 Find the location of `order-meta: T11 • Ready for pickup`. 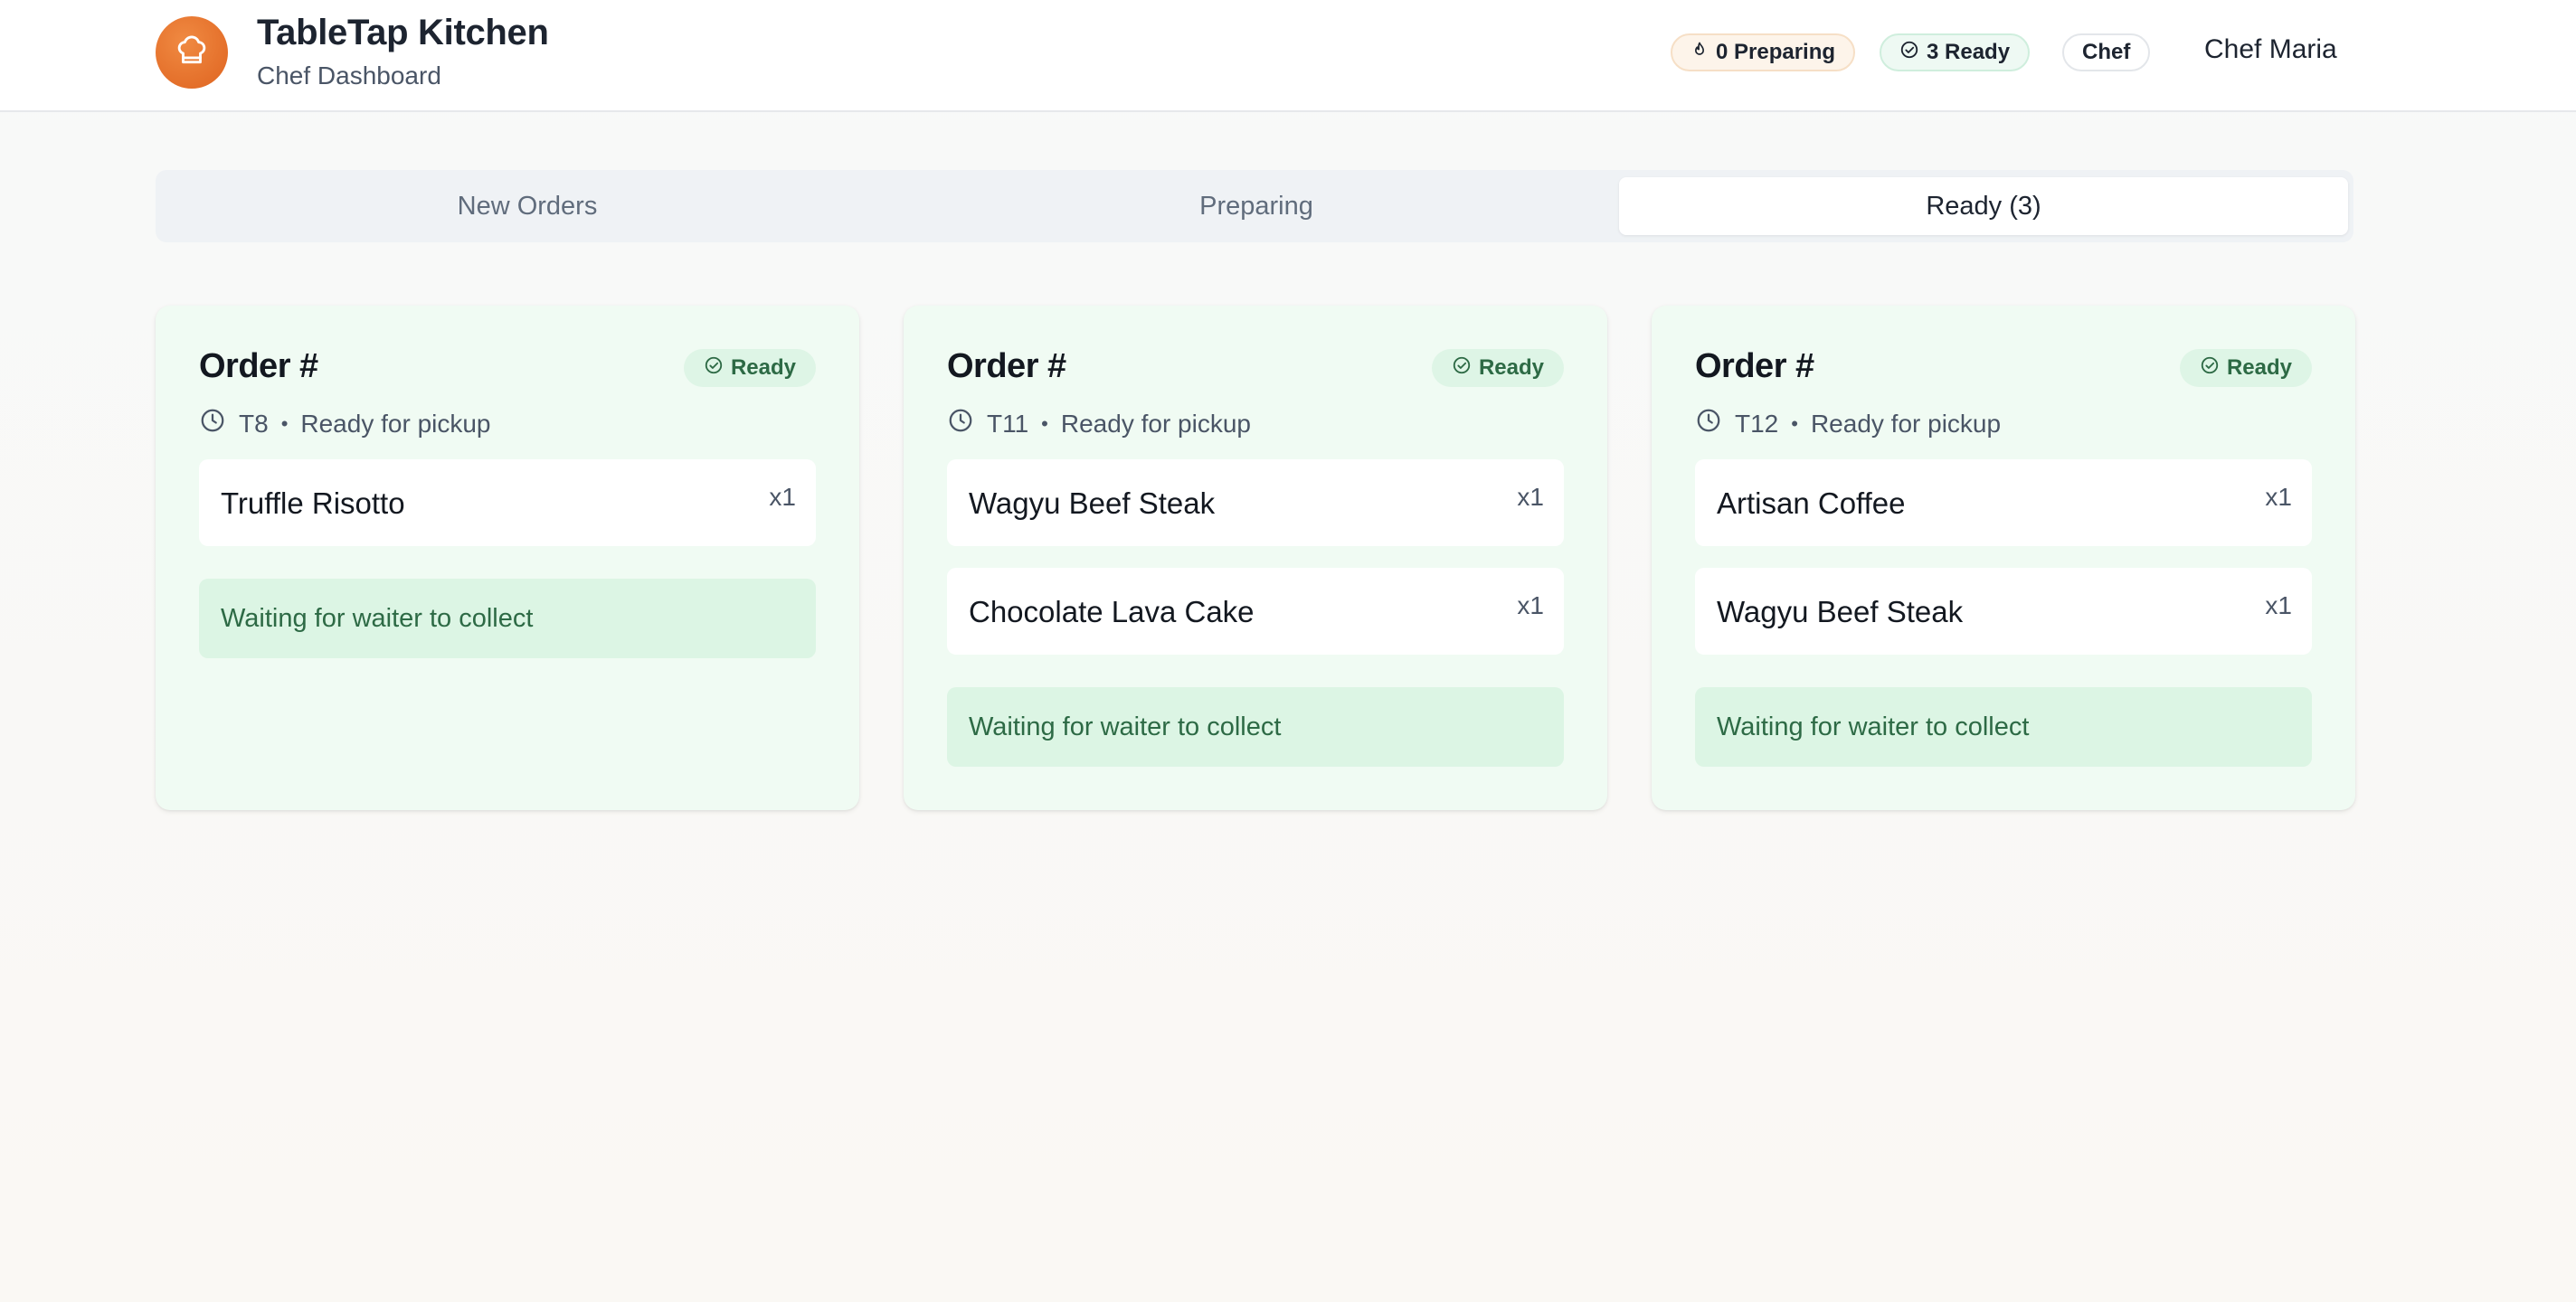

order-meta: T11 • Ready for pickup is located at coordinates (1099, 424).